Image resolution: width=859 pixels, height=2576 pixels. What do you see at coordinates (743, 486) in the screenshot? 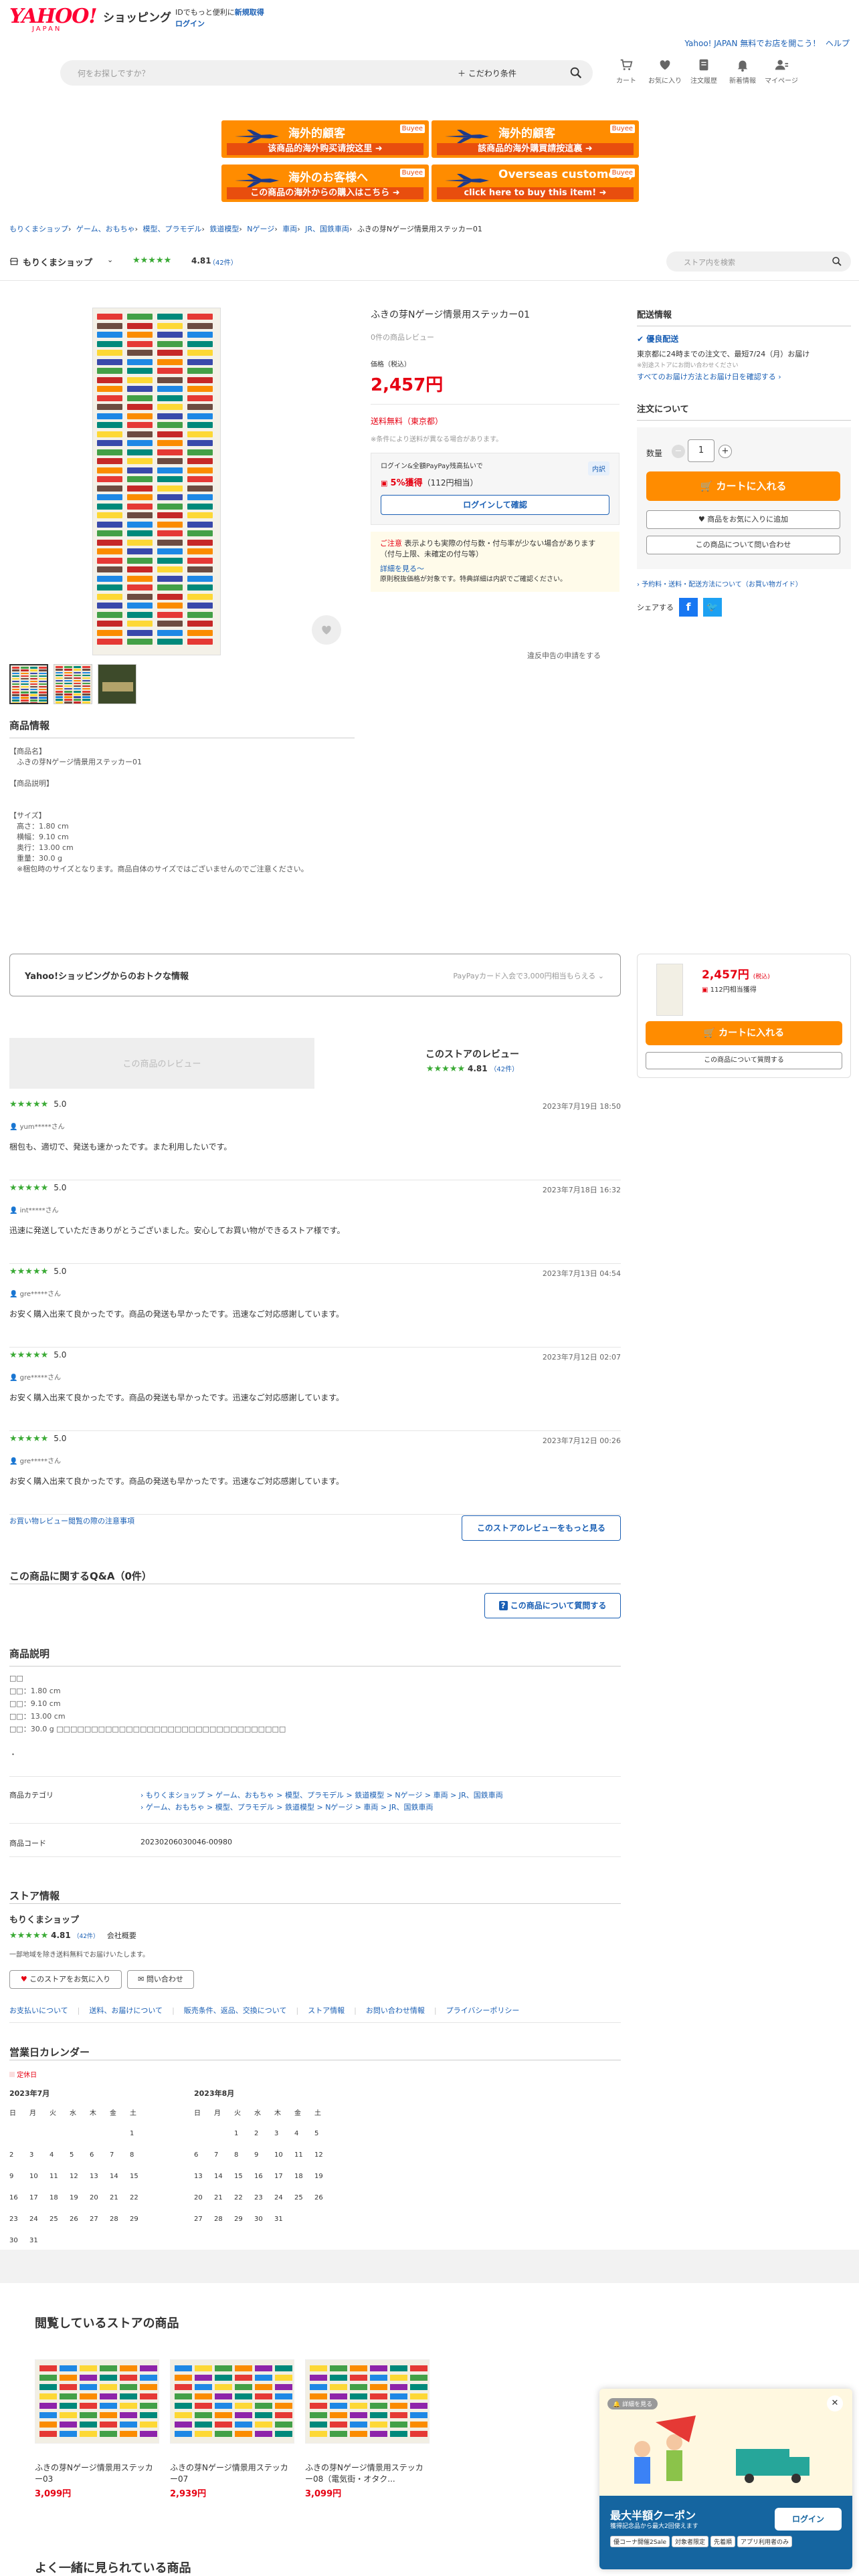
I see `add-to-cart-button: 🛒 カートに入れる` at bounding box center [743, 486].